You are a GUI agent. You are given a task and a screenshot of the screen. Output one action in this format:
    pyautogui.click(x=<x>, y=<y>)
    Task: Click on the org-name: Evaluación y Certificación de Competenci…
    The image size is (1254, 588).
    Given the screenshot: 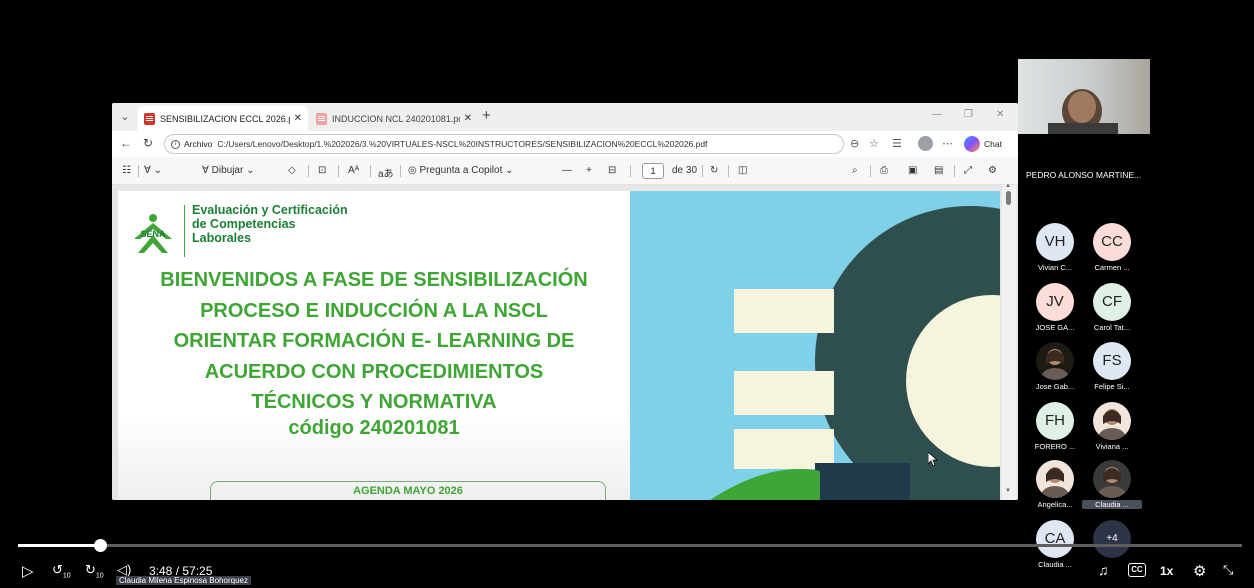 What is the action you would take?
    pyautogui.click(x=312, y=224)
    